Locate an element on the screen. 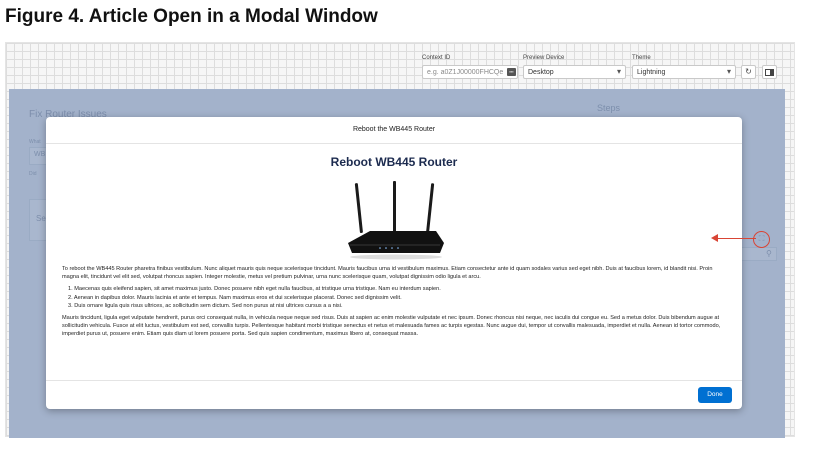 This screenshot has height=453, width=823. refresh-button: ↻ is located at coordinates (748, 72).